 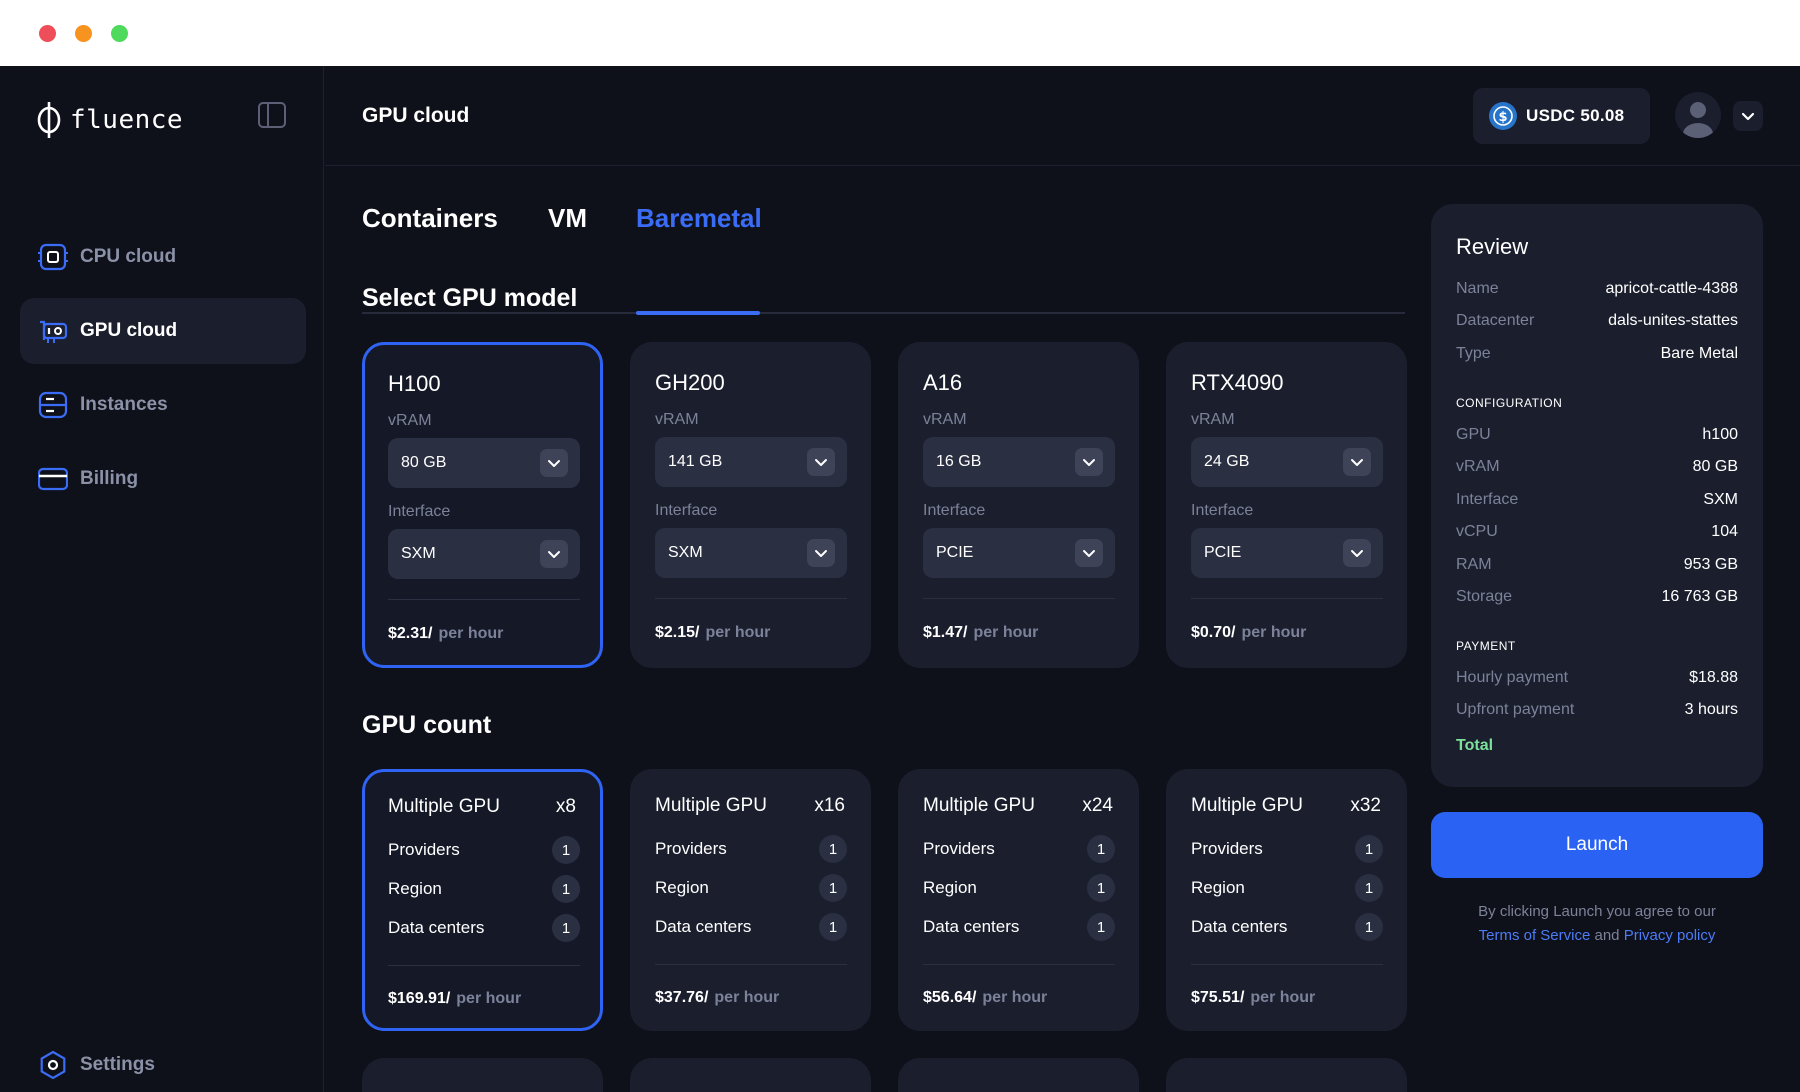 What do you see at coordinates (430, 218) in the screenshot?
I see `tab-containers: Containers` at bounding box center [430, 218].